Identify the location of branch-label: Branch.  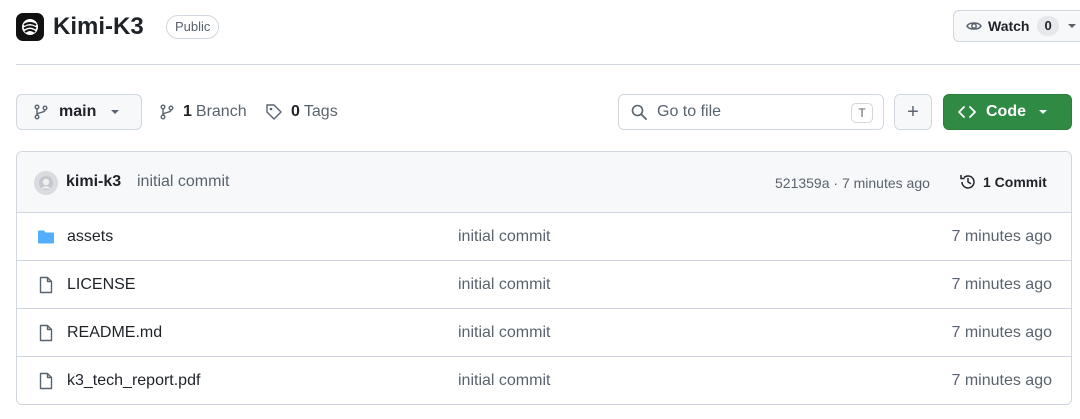
(221, 111).